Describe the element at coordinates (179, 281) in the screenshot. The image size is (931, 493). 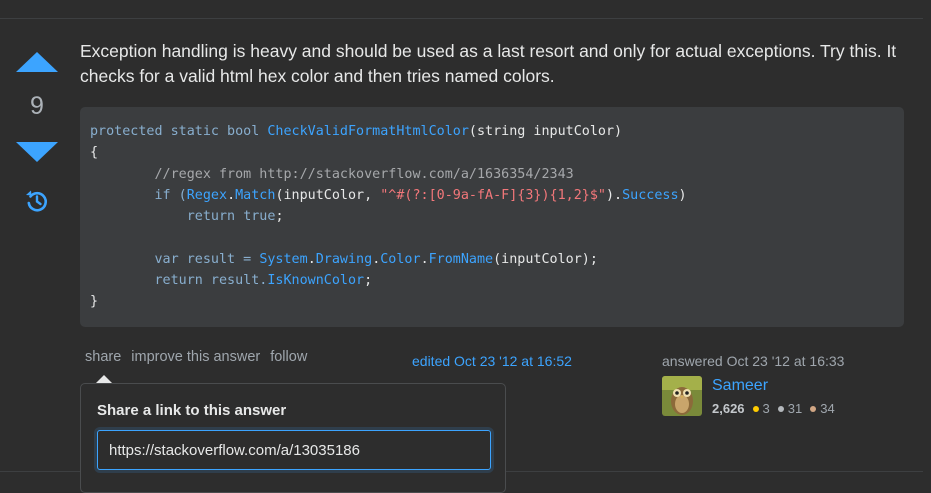
I see `code-token: return result.` at that location.